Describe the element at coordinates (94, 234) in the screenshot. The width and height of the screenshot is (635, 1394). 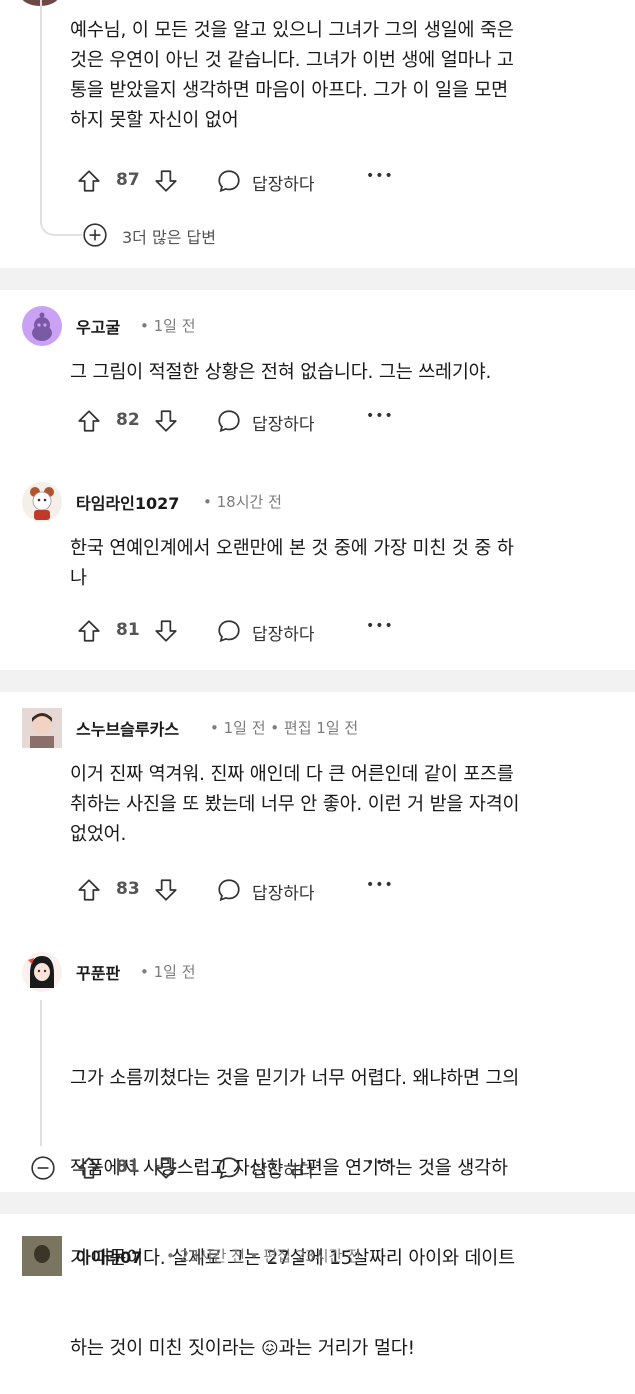
I see `expand-replies-icon` at that location.